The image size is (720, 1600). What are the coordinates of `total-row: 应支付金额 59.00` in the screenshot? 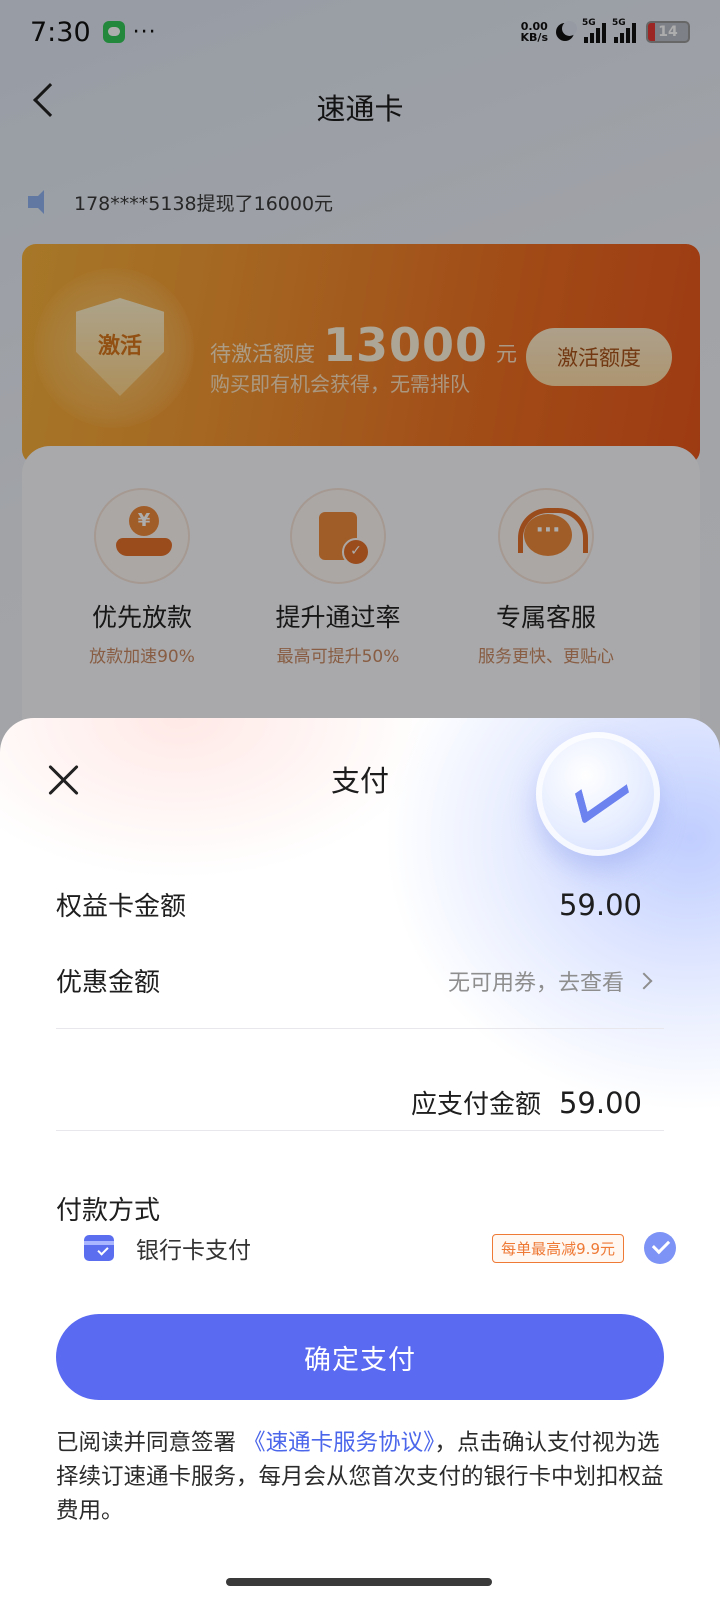 It's located at (526, 1102).